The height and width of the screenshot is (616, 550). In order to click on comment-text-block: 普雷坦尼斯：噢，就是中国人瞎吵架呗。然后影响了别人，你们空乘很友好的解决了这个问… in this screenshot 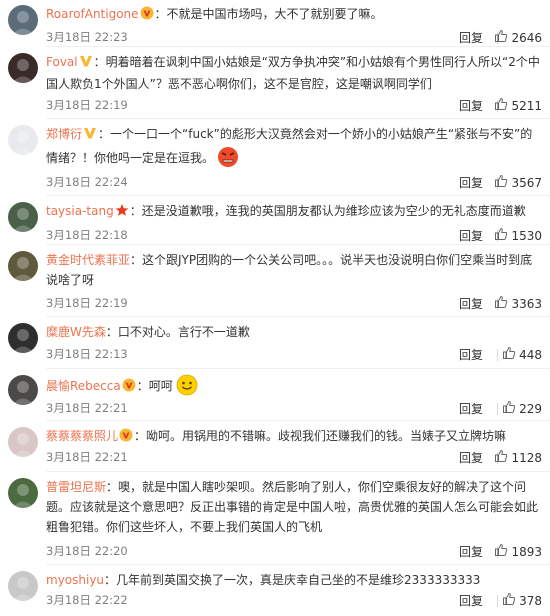, I will do `click(293, 507)`.